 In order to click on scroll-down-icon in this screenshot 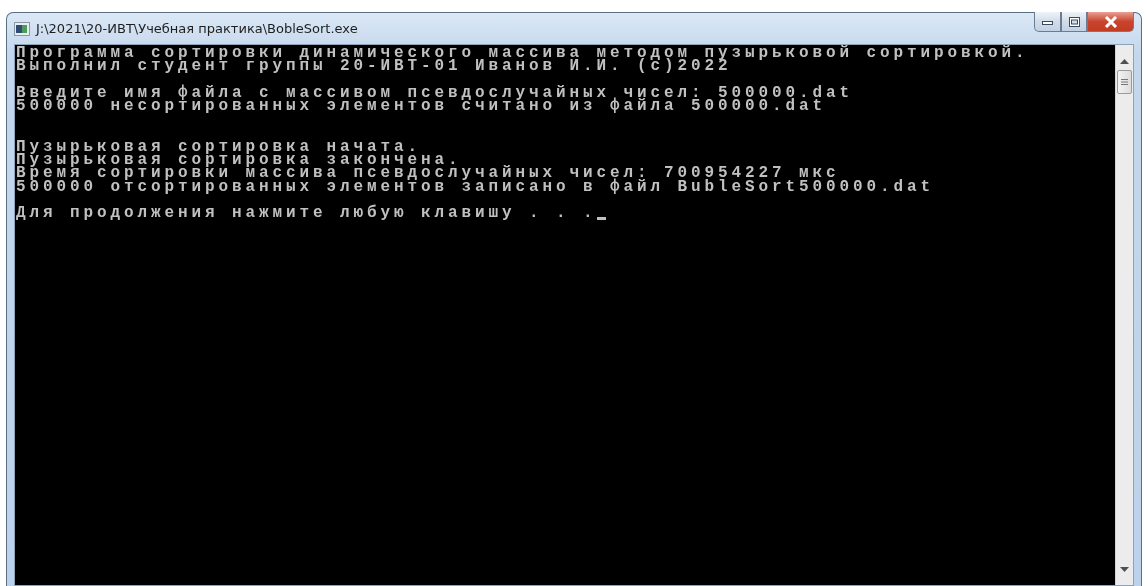, I will do `click(1124, 569)`.